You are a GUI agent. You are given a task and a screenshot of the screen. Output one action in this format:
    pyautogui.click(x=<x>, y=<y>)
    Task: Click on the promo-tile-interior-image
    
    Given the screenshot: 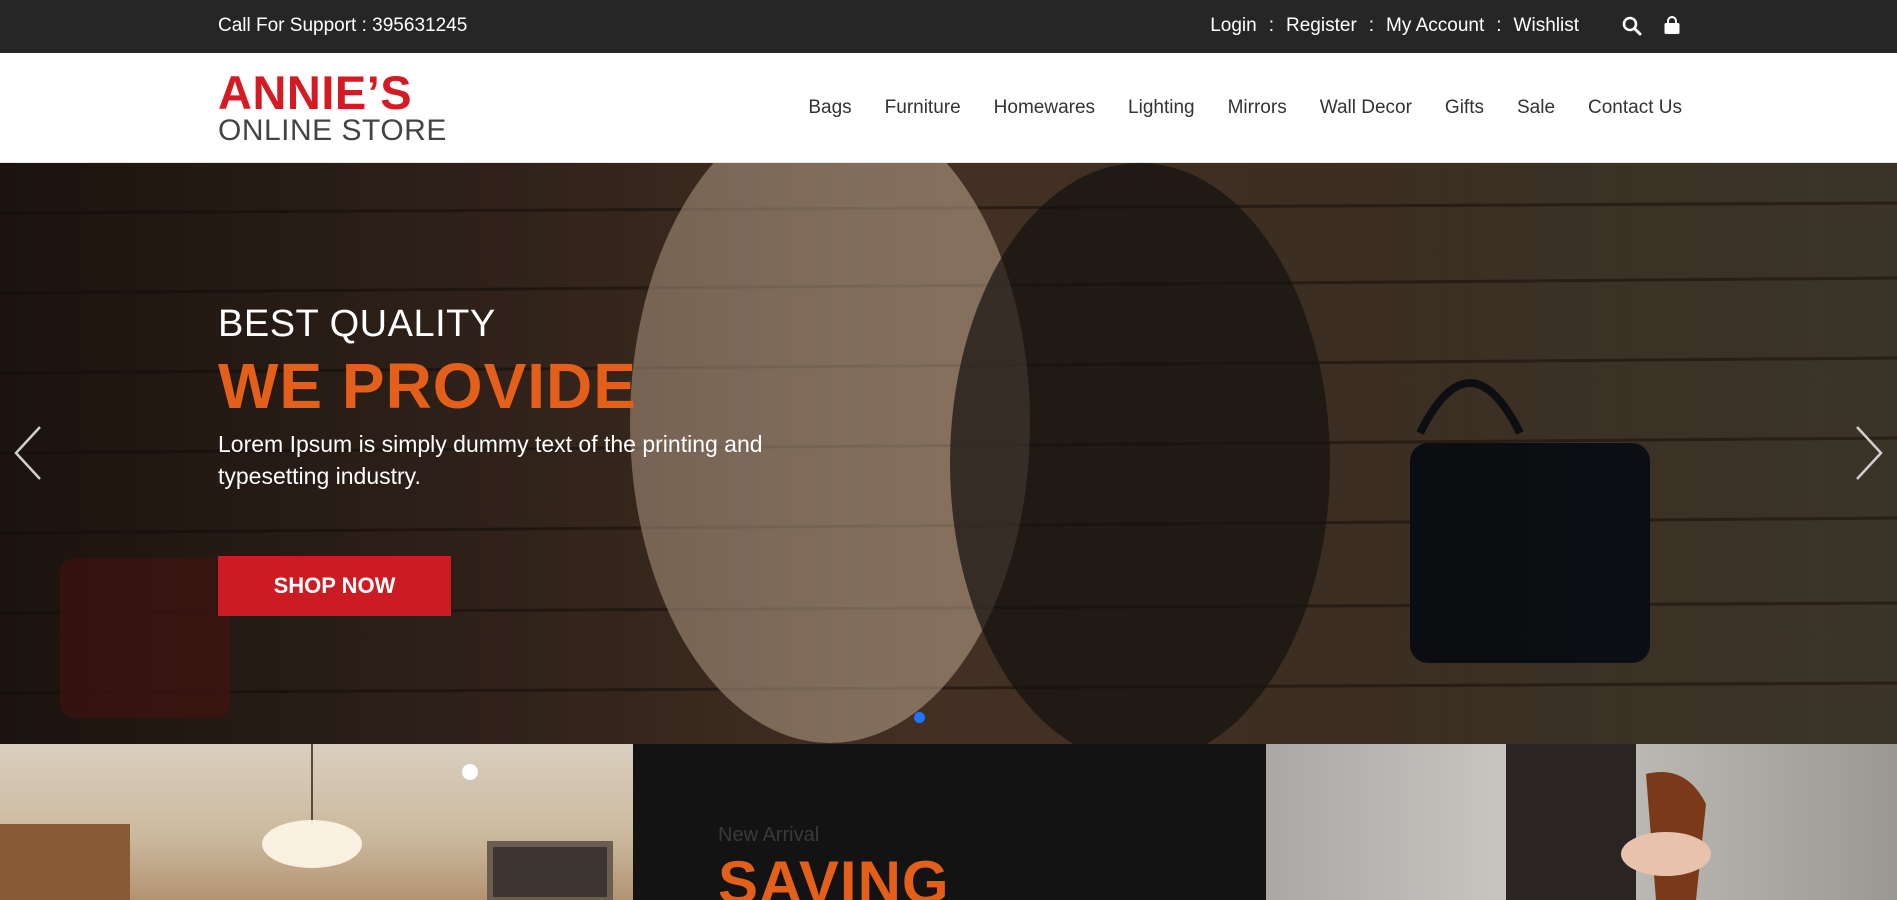 What is the action you would take?
    pyautogui.click(x=316, y=822)
    